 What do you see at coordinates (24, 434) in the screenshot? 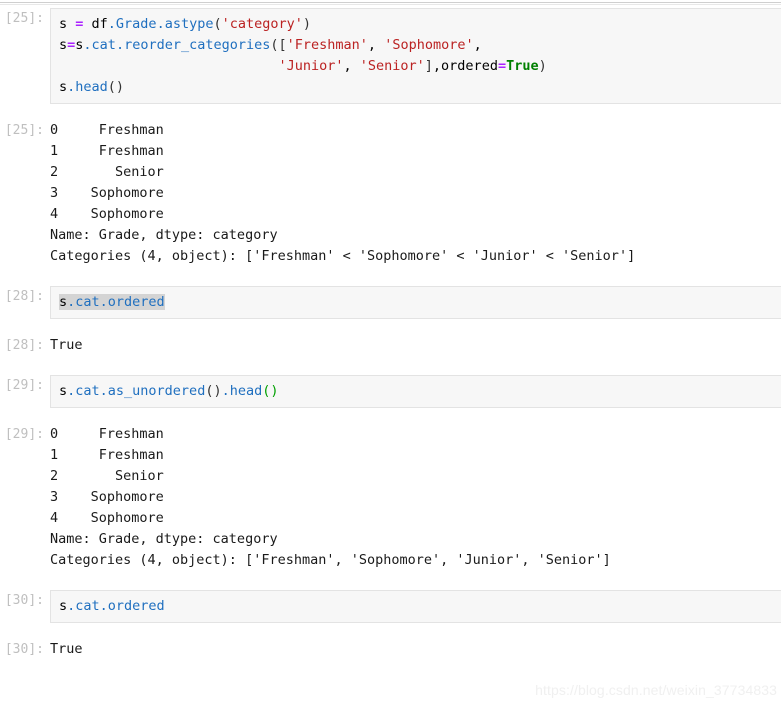
I see `output-prompt-29: [29]:` at bounding box center [24, 434].